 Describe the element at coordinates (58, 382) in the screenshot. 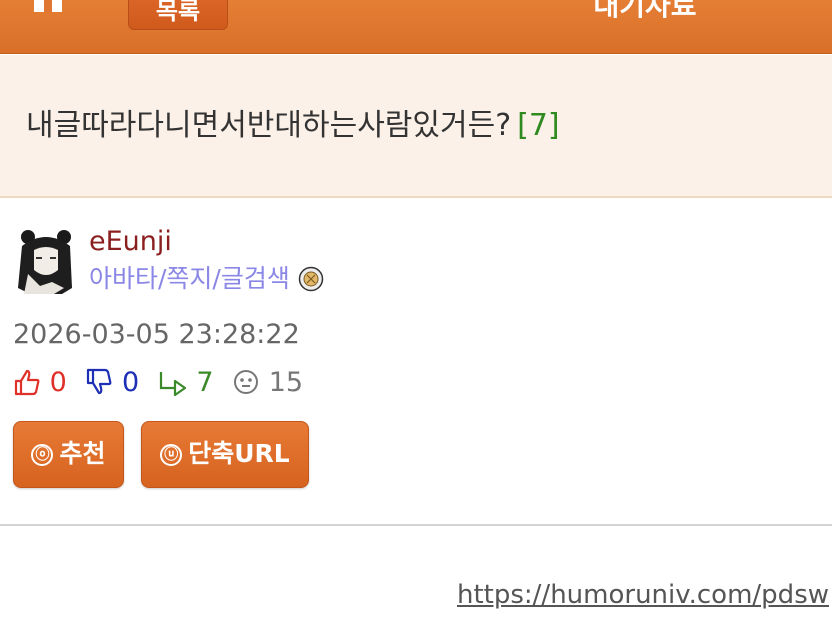

I see `upvote-count: 0` at that location.